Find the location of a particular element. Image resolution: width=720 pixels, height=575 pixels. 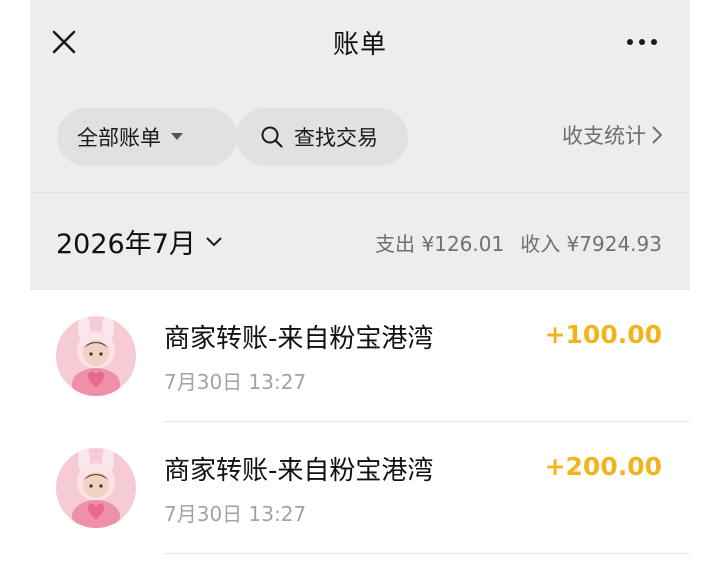

month-selector: 2026年7月 is located at coordinates (139, 241).